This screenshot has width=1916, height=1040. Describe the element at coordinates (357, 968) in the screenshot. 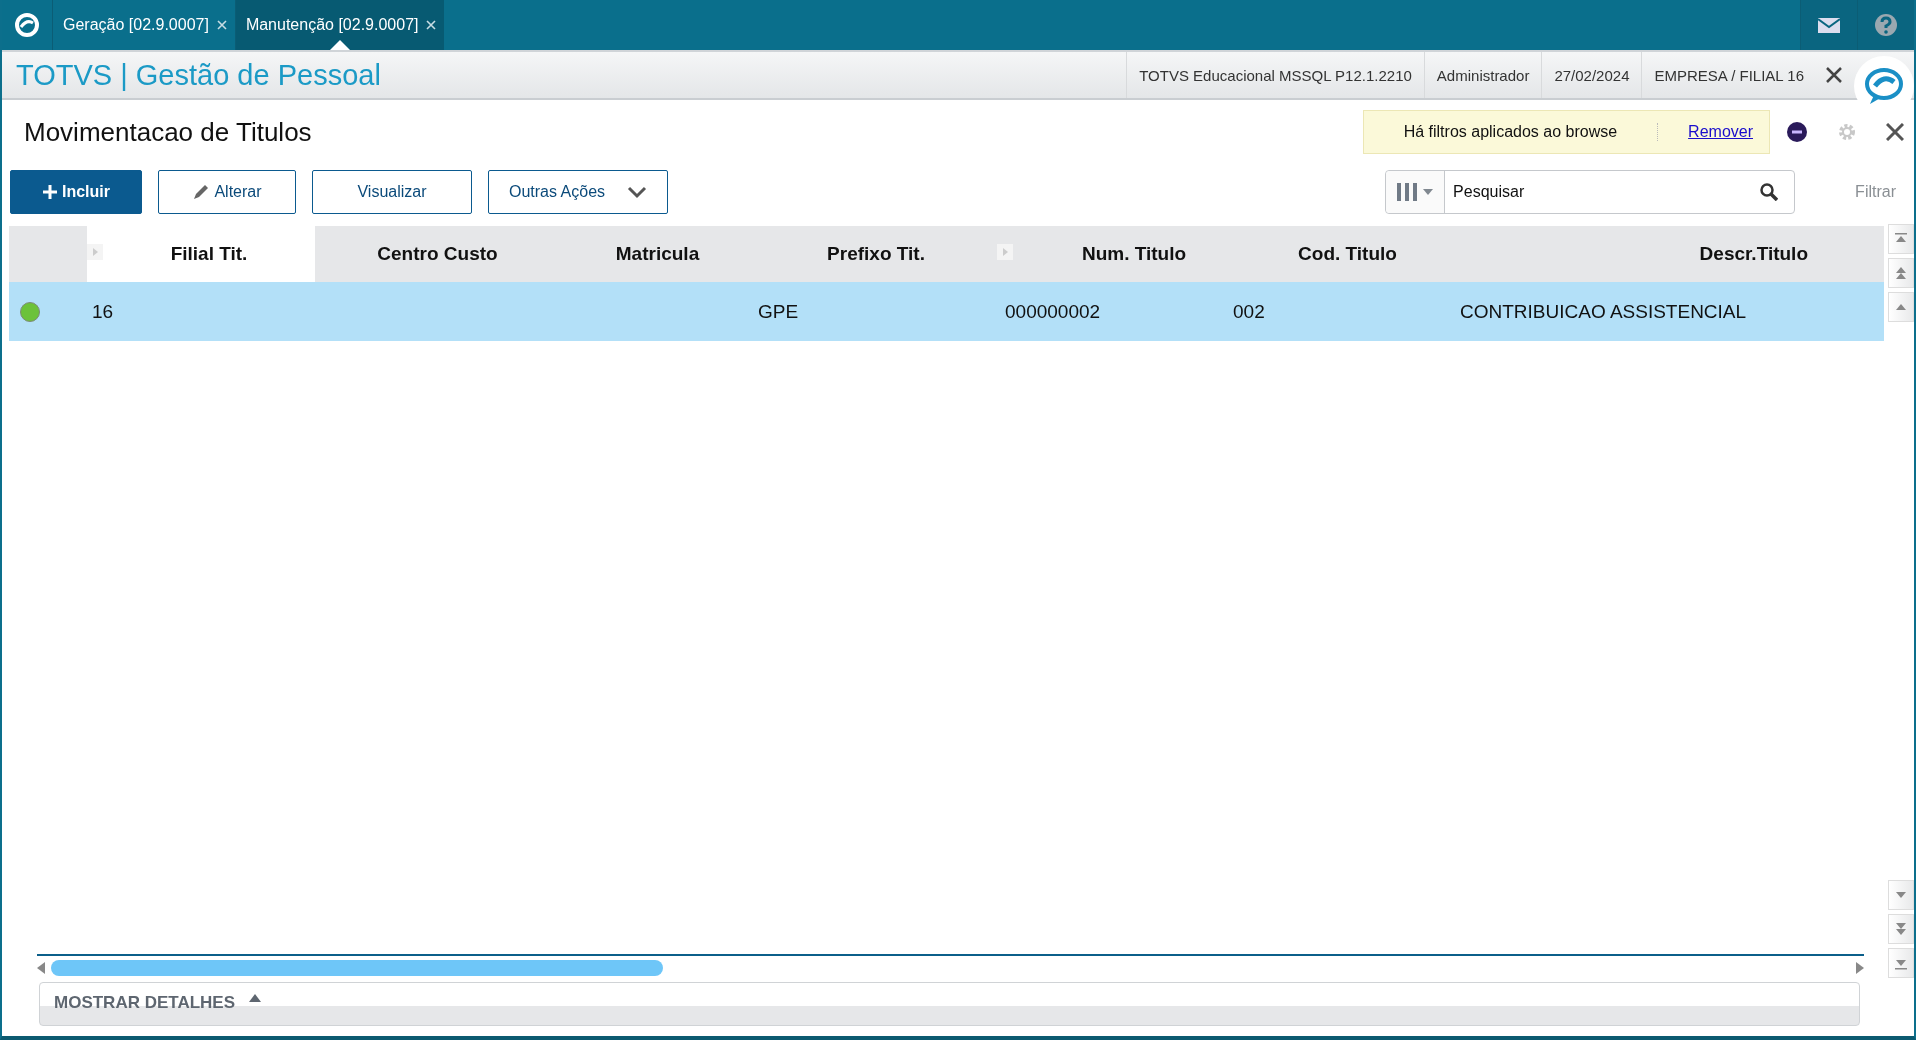

I see `scrollbar-thumb` at that location.